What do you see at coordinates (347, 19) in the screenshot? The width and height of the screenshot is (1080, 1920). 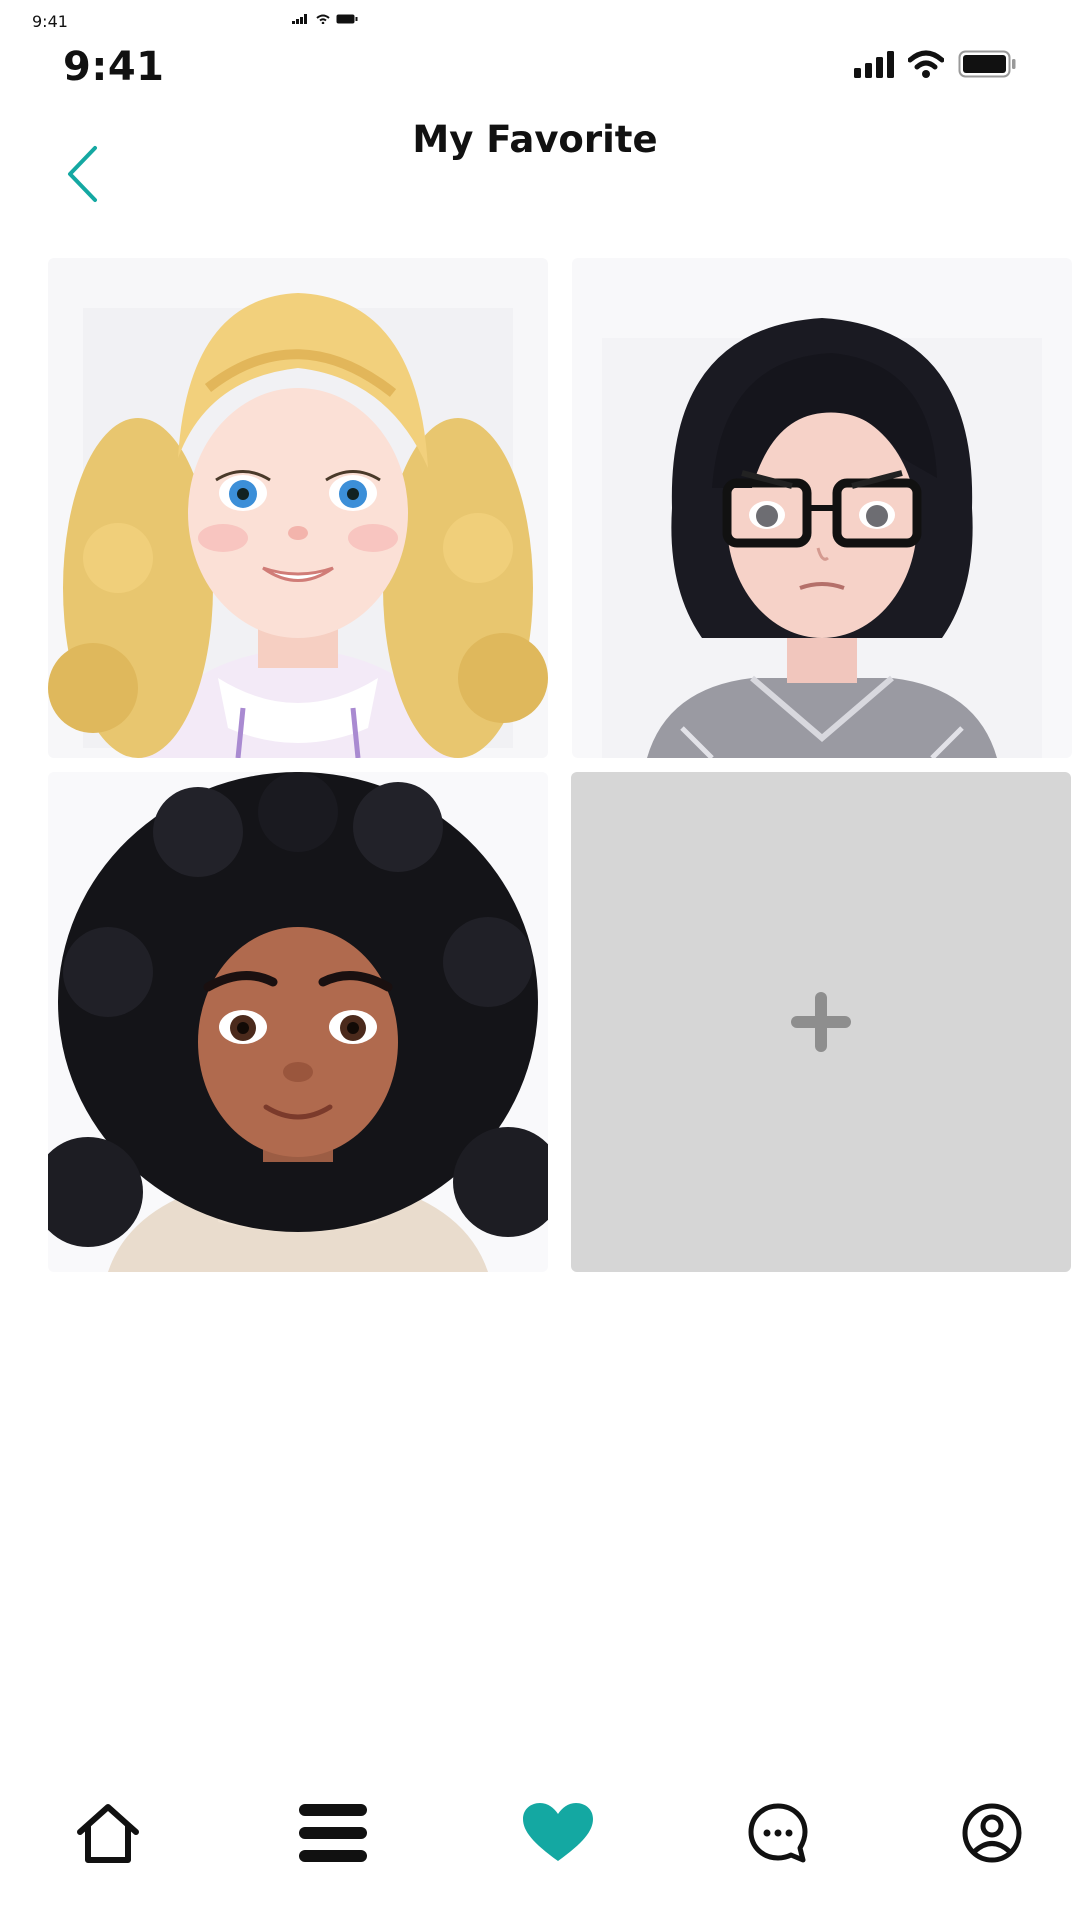 I see `mini-battery-icon` at bounding box center [347, 19].